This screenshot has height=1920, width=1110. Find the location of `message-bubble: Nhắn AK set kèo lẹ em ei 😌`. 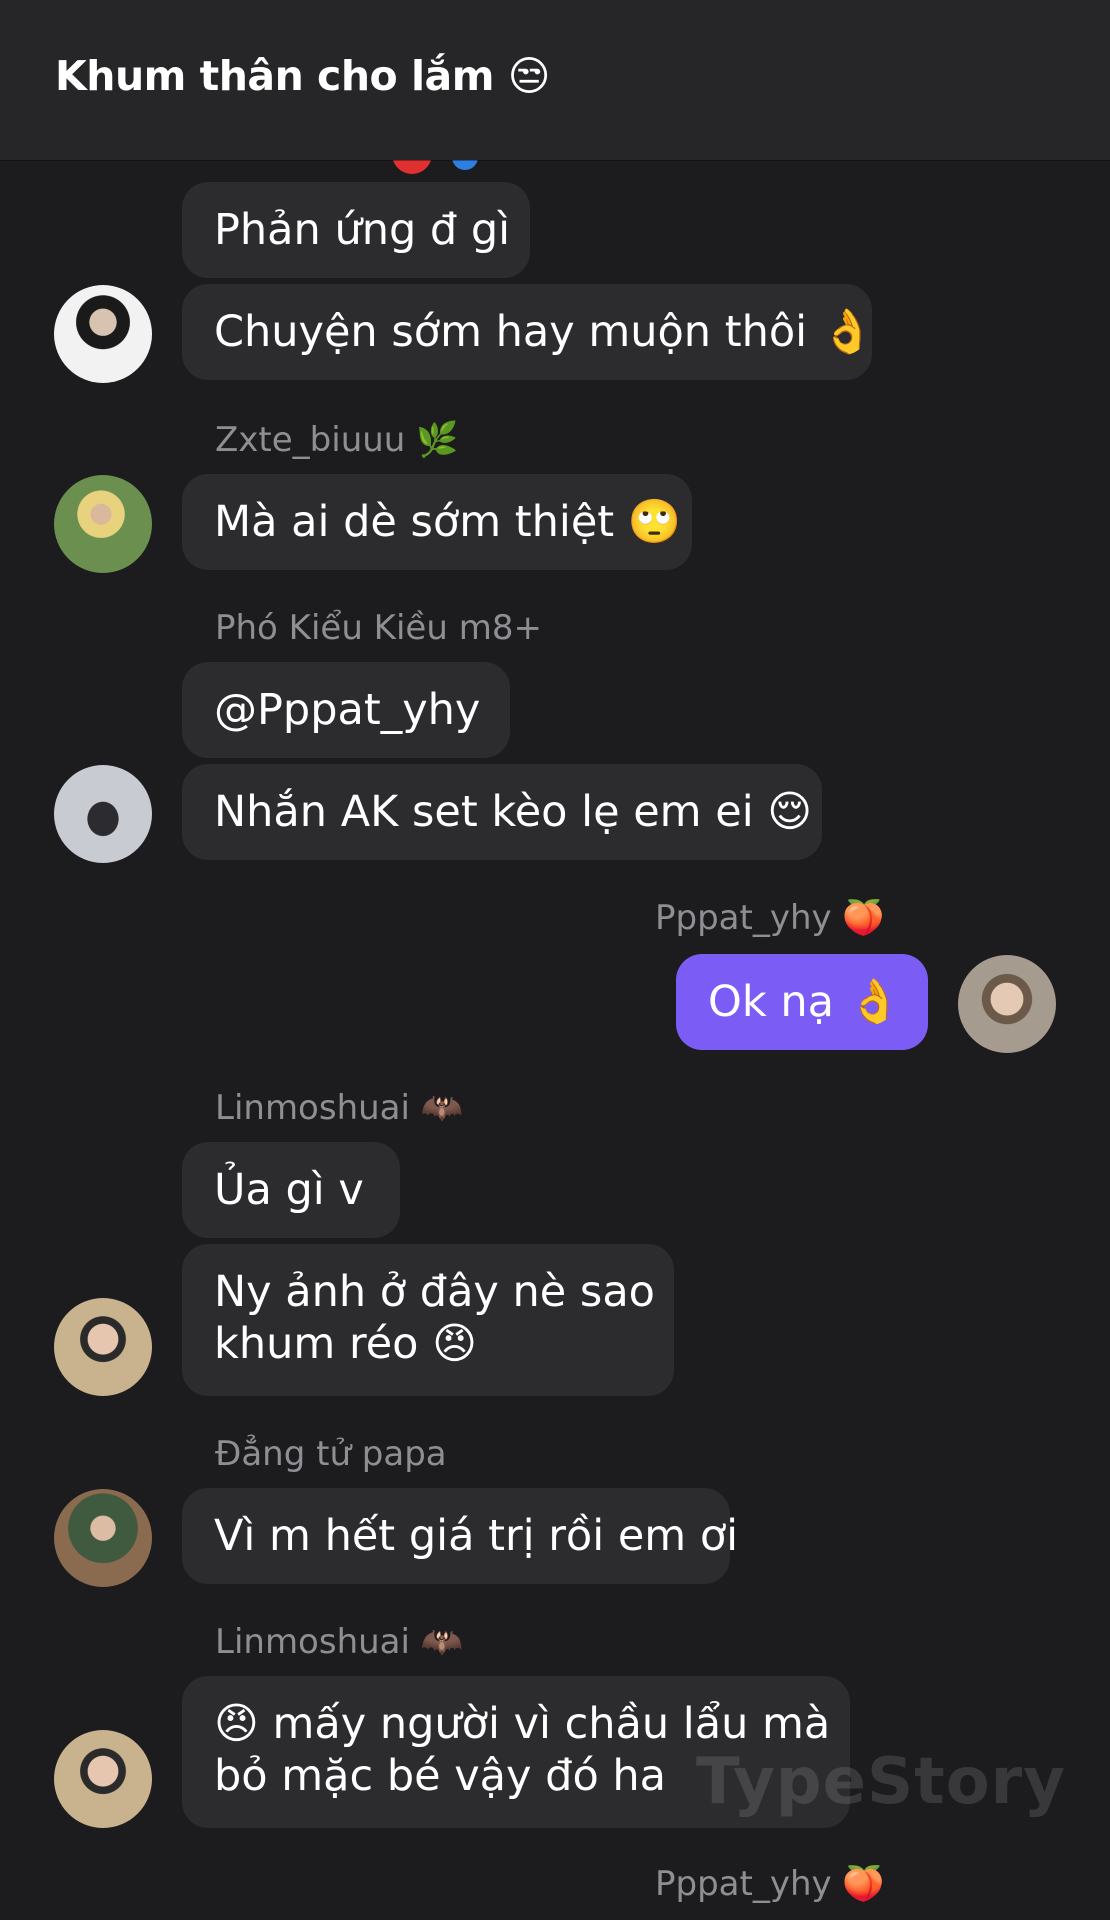

message-bubble: Nhắn AK set kèo lẹ em ei 😌 is located at coordinates (502, 812).